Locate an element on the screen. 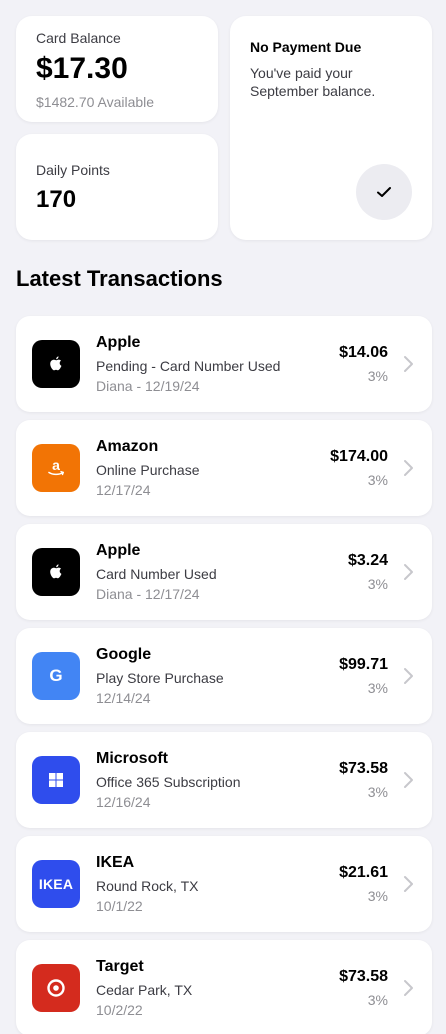  target-logo-icon is located at coordinates (56, 988).